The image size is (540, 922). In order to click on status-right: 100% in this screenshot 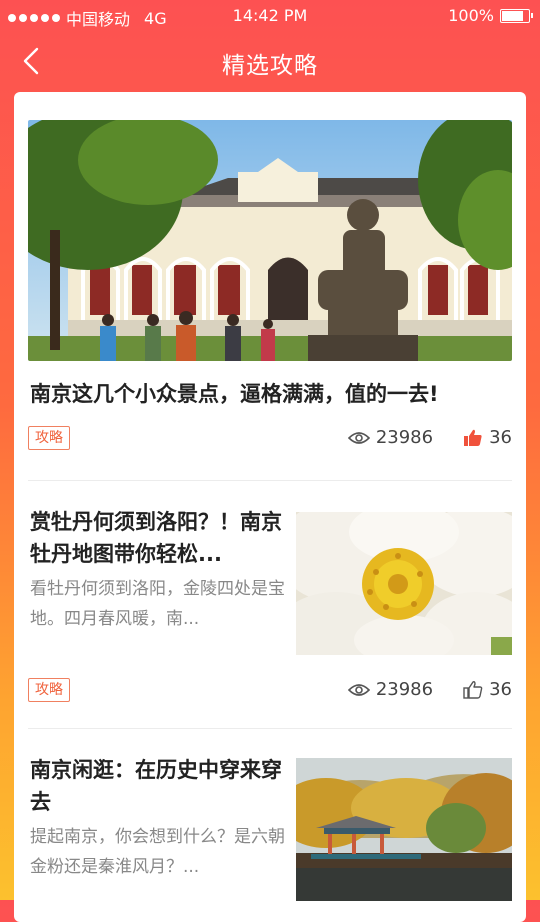, I will do `click(490, 15)`.